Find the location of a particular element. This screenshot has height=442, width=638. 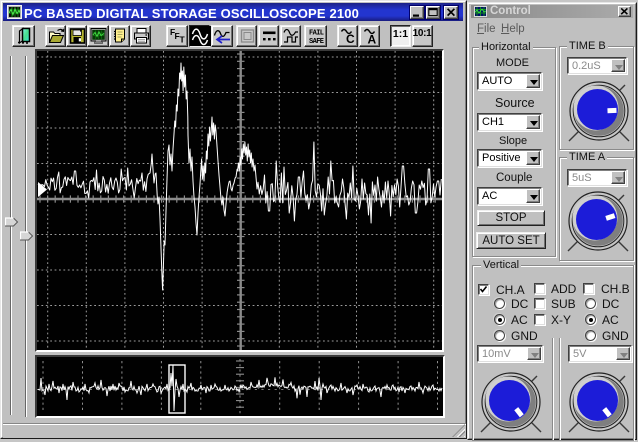

svg-text: T is located at coordinates (182, 40).